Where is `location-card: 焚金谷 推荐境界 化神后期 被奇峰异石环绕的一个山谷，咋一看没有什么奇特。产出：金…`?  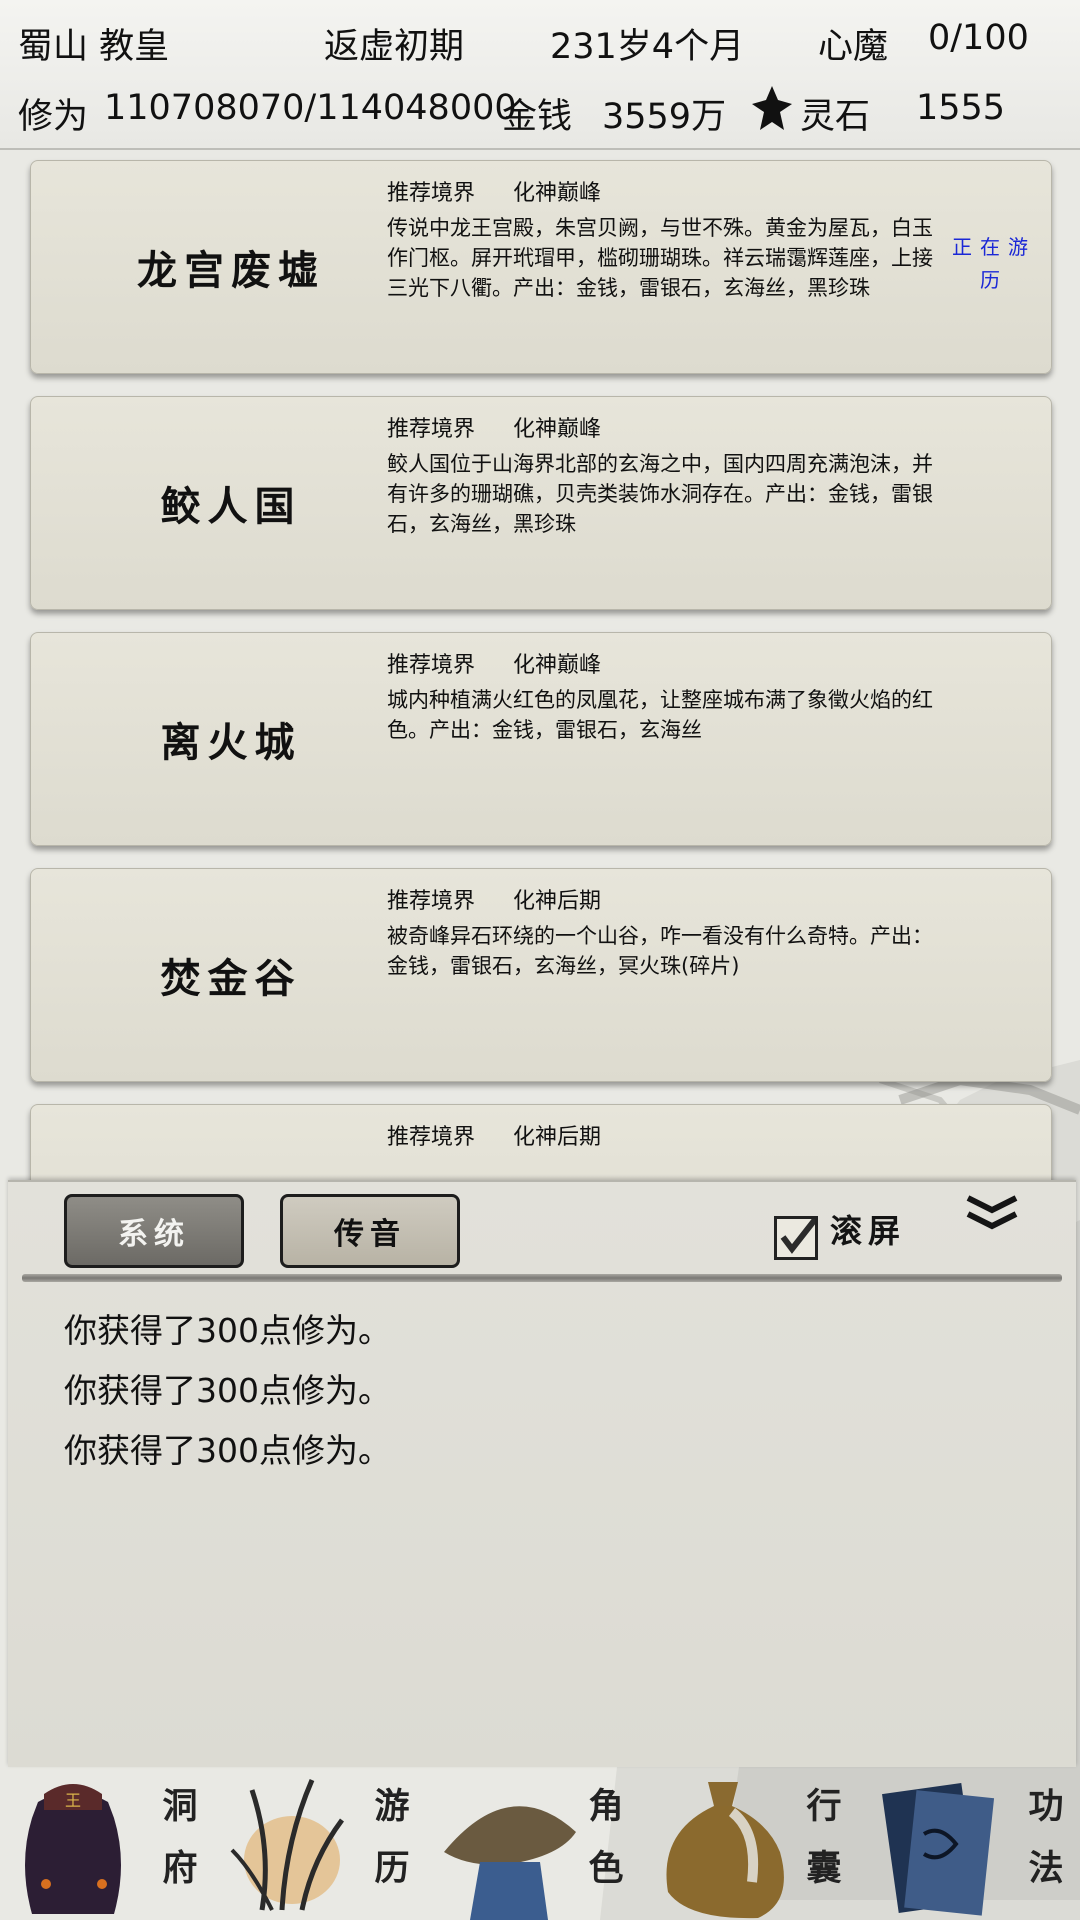
location-card: 焚金谷 推荐境界 化神后期 被奇峰异石环绕的一个山谷，咋一看没有什么奇特。产出：金… is located at coordinates (541, 975).